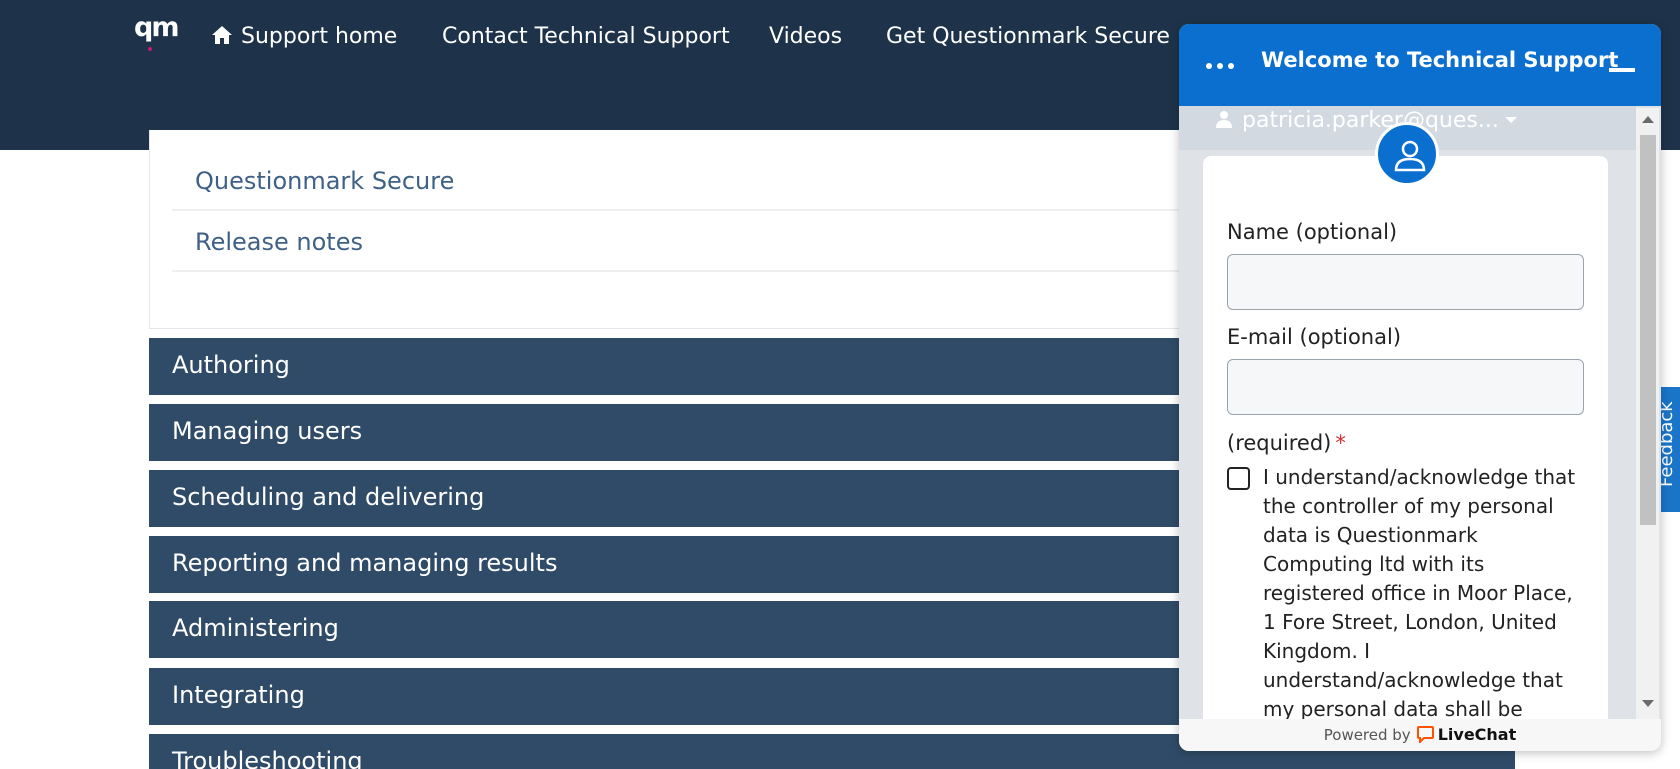 This screenshot has height=769, width=1680. I want to click on consent-checkbox, so click(1238, 478).